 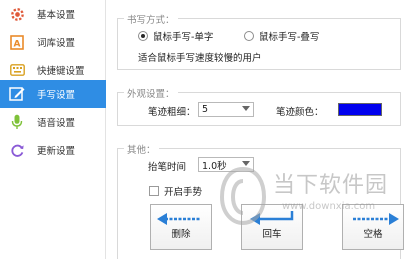 I want to click on handwriting-icon, so click(x=17, y=94).